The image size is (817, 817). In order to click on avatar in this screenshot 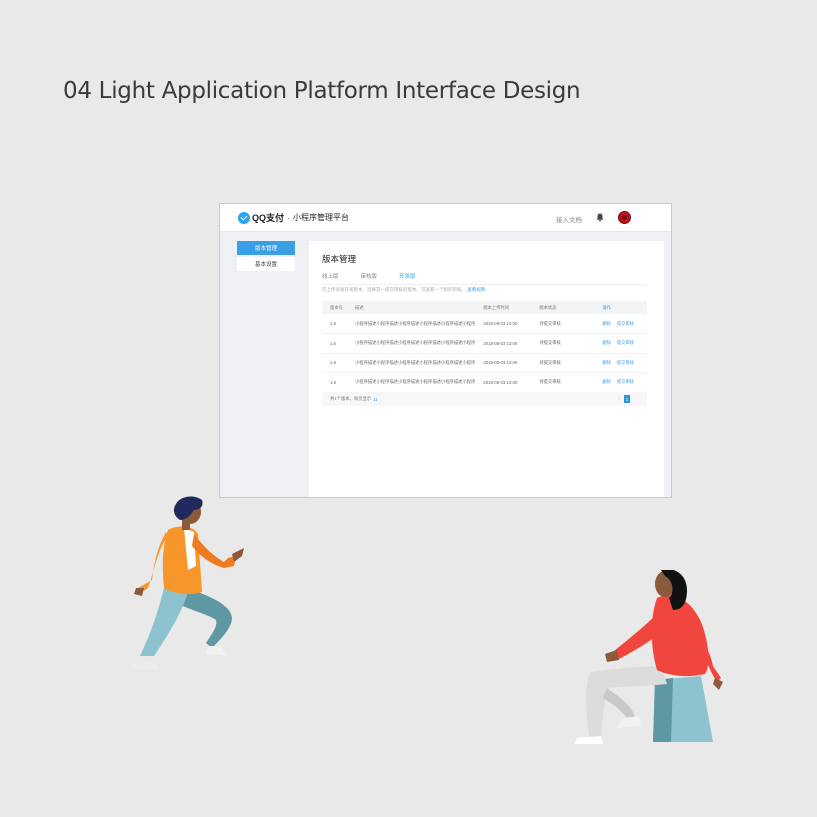, I will do `click(624, 217)`.